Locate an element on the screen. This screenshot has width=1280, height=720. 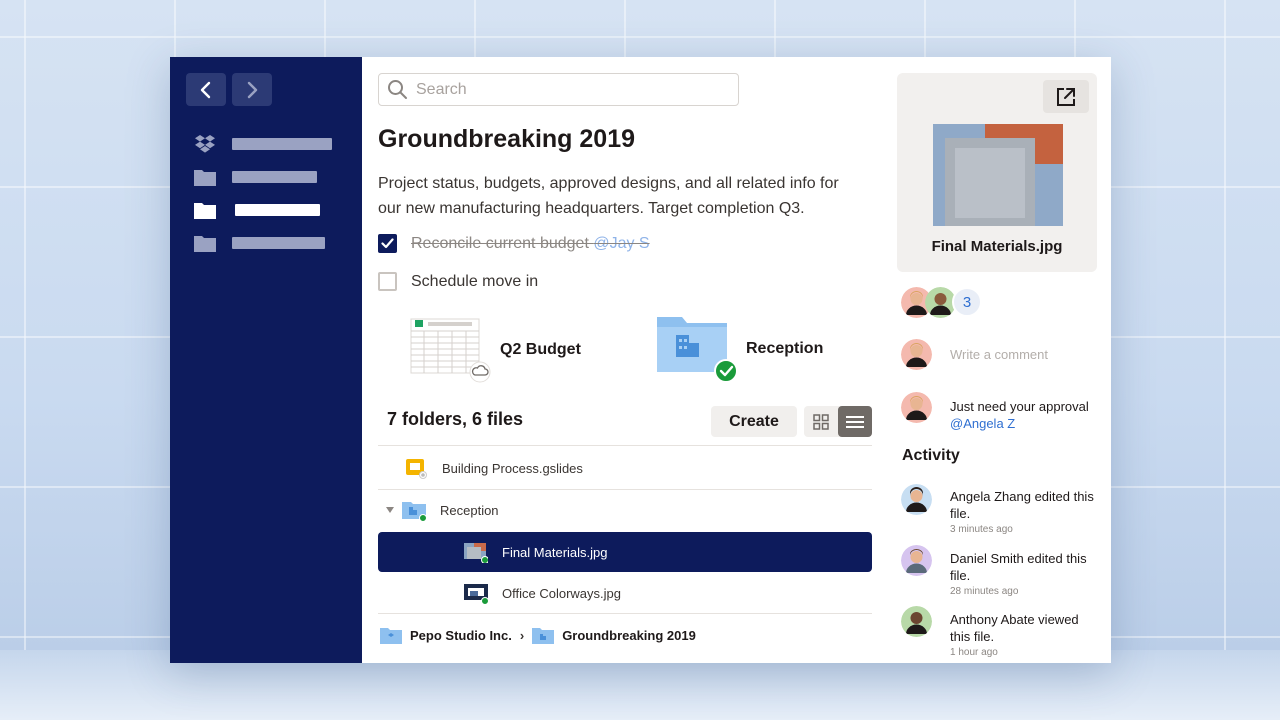
task-label: Reconcile current budget @Jay S is located at coordinates (530, 244).